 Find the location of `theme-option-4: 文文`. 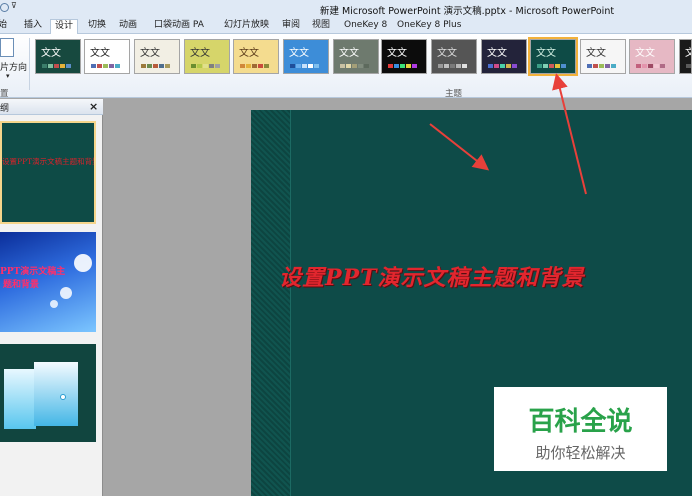

theme-option-4: 文文 is located at coordinates (207, 56).